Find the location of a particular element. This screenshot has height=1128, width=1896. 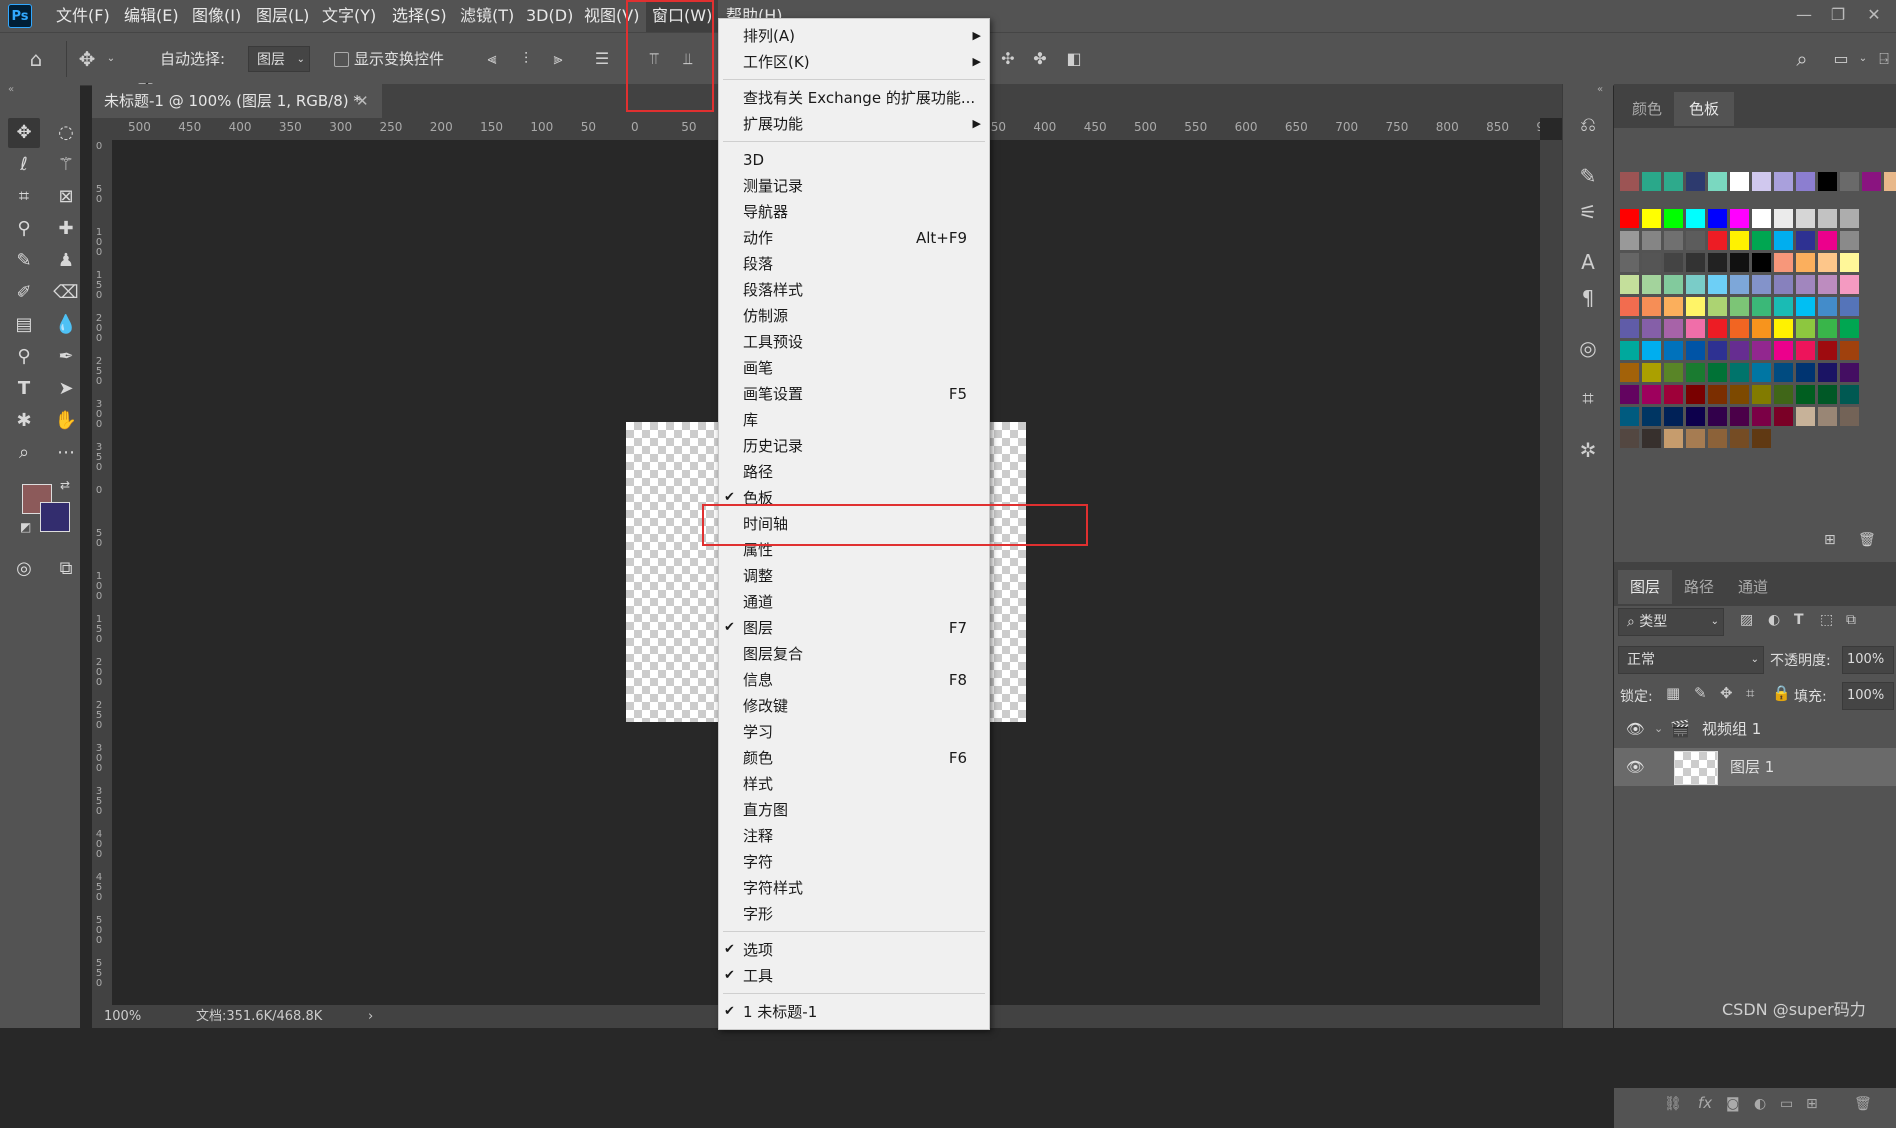

filter-shape-icon: ⬚ is located at coordinates (1826, 620).